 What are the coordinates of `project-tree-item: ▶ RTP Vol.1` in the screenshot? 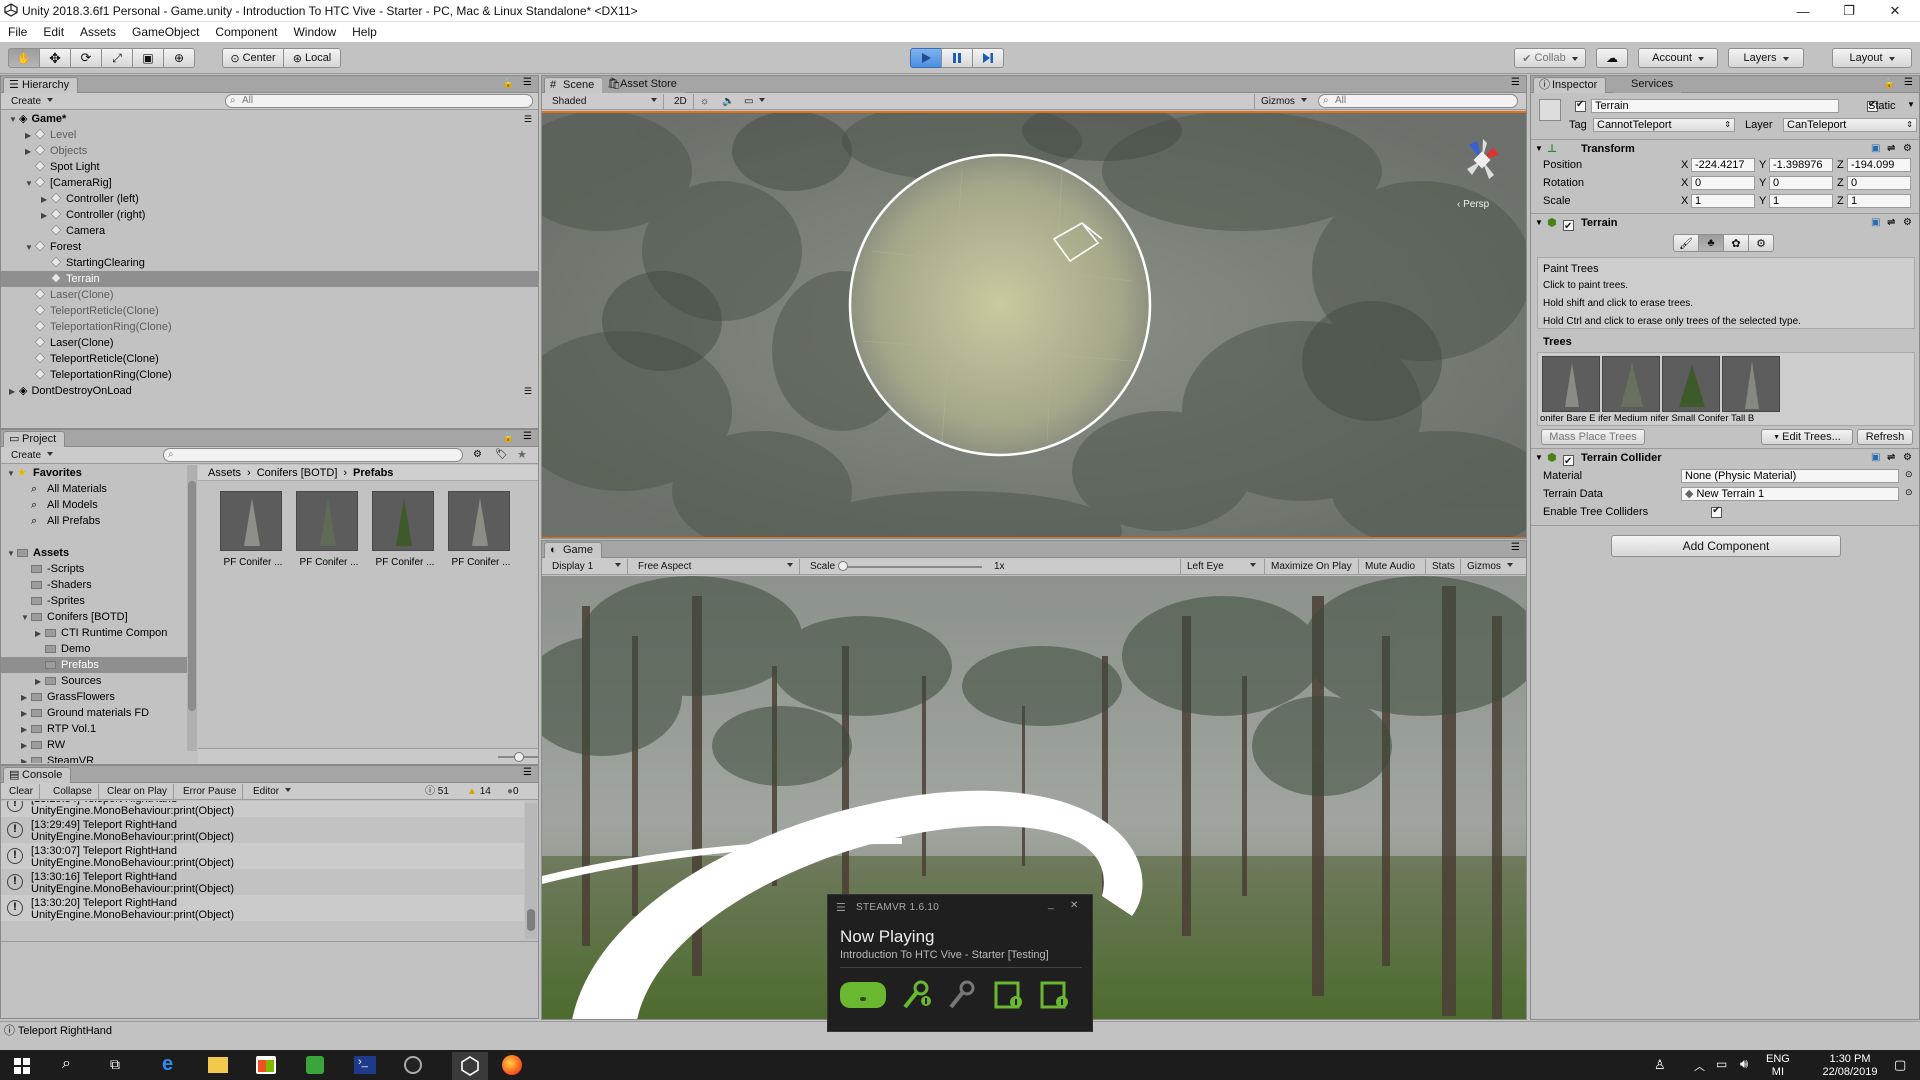 It's located at (94, 729).